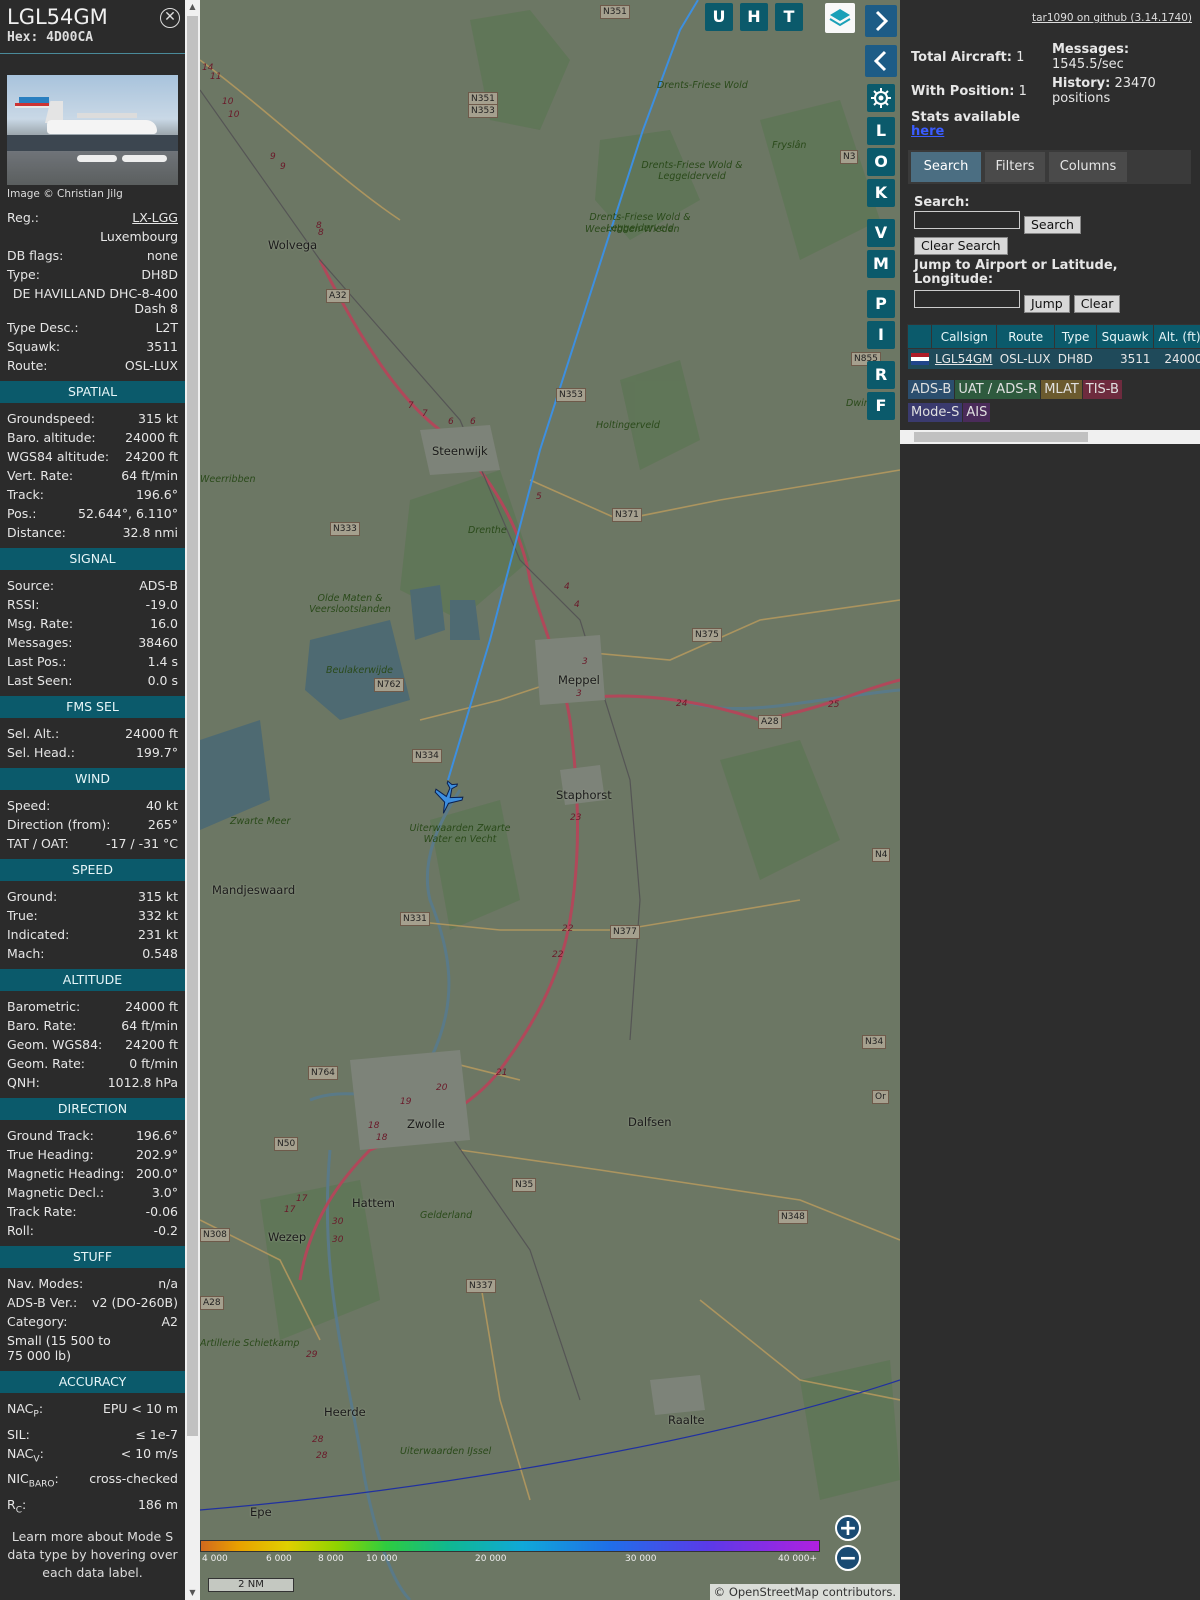  Describe the element at coordinates (964, 358) in the screenshot. I see `cell-callsign: LGL54GM` at that location.